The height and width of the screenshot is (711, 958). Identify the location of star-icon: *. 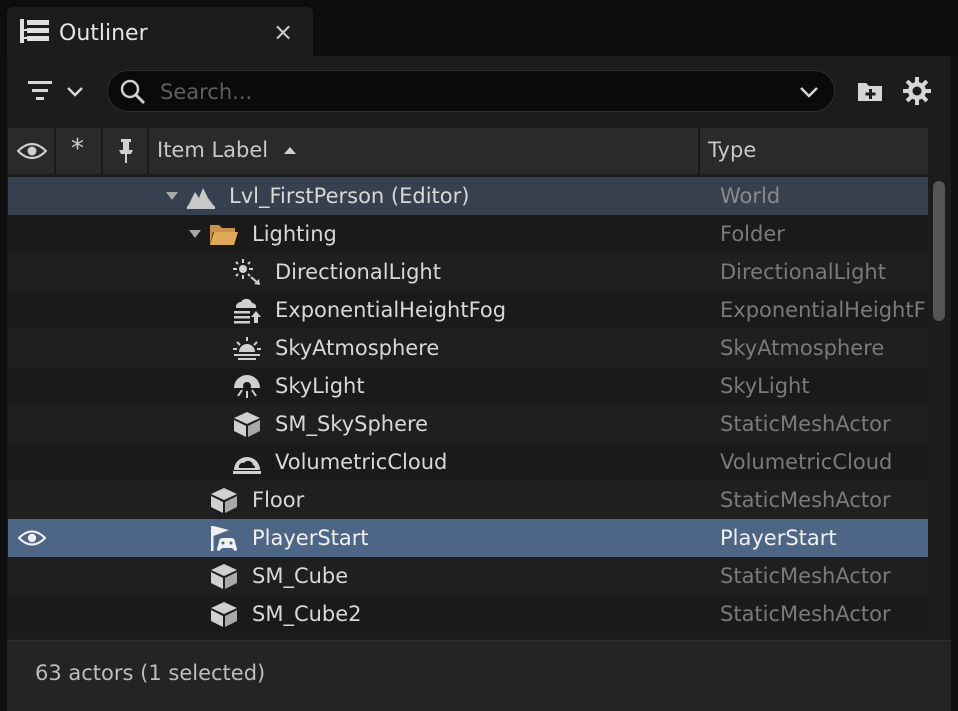
(77, 149).